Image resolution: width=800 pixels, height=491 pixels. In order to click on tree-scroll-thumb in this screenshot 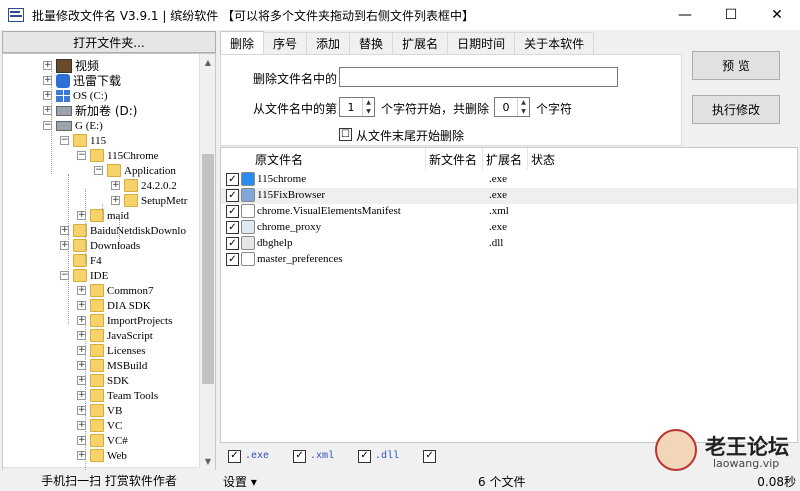, I will do `click(208, 269)`.